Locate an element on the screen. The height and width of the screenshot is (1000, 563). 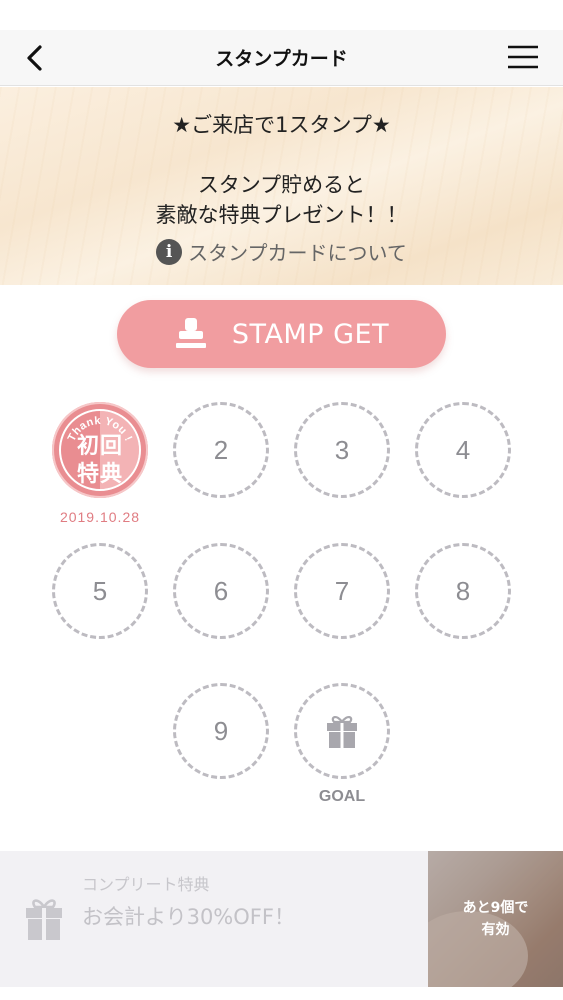
stamp-slot-7: 7 is located at coordinates (342, 591).